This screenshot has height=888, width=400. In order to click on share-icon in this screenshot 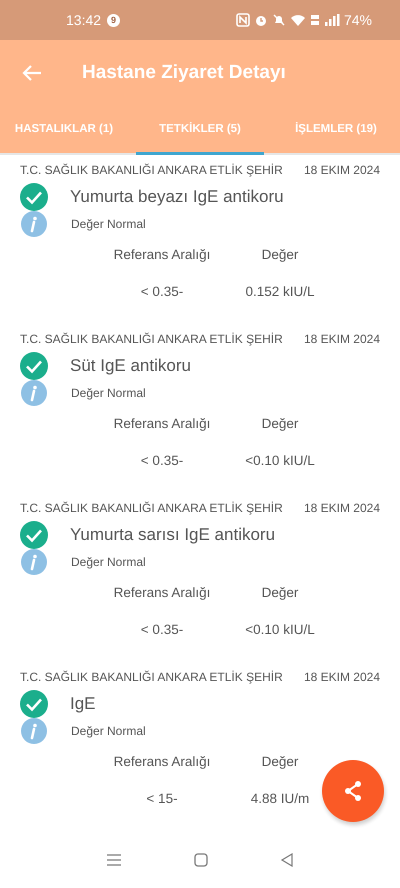, I will do `click(353, 791)`.